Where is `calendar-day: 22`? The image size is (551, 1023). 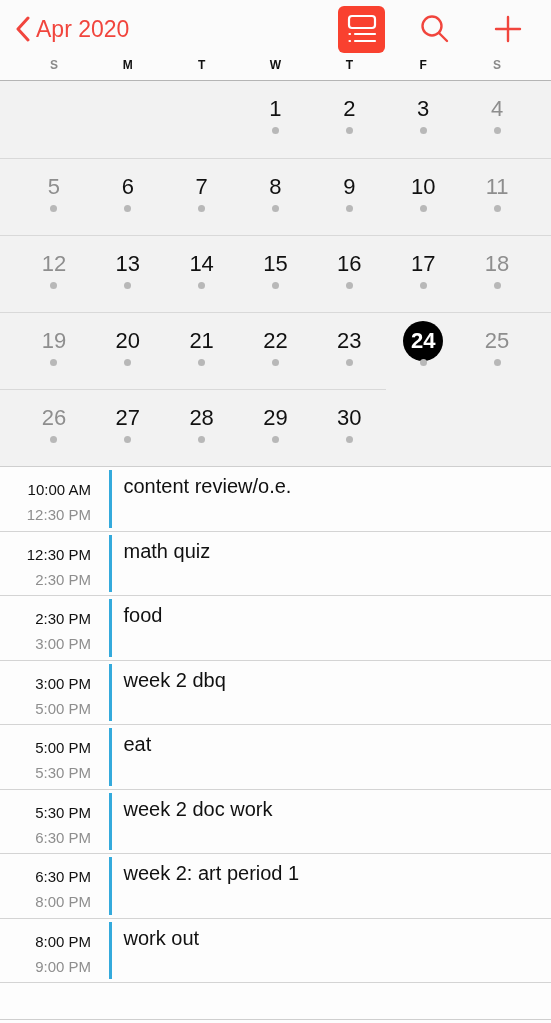 calendar-day: 22 is located at coordinates (275, 341).